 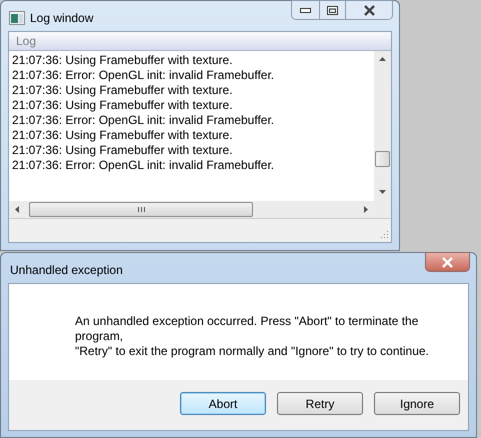 What do you see at coordinates (366, 209) in the screenshot?
I see `scroll-right-icon` at bounding box center [366, 209].